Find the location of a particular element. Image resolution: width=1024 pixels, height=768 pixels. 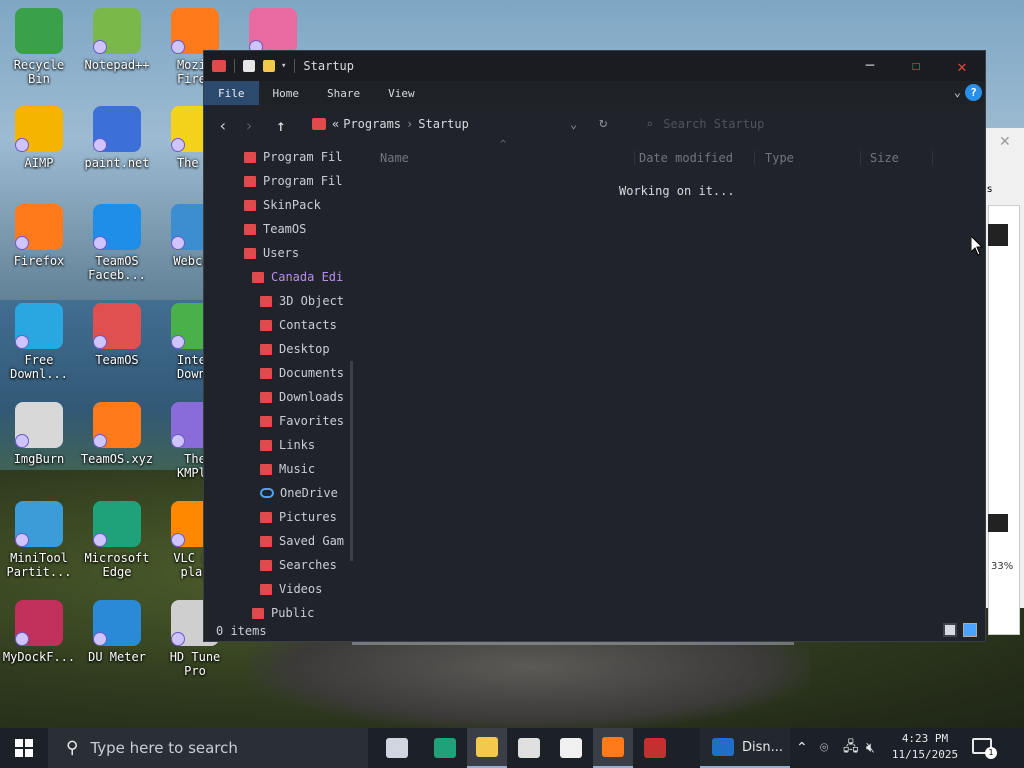

tab-share: Share is located at coordinates (343, 93).